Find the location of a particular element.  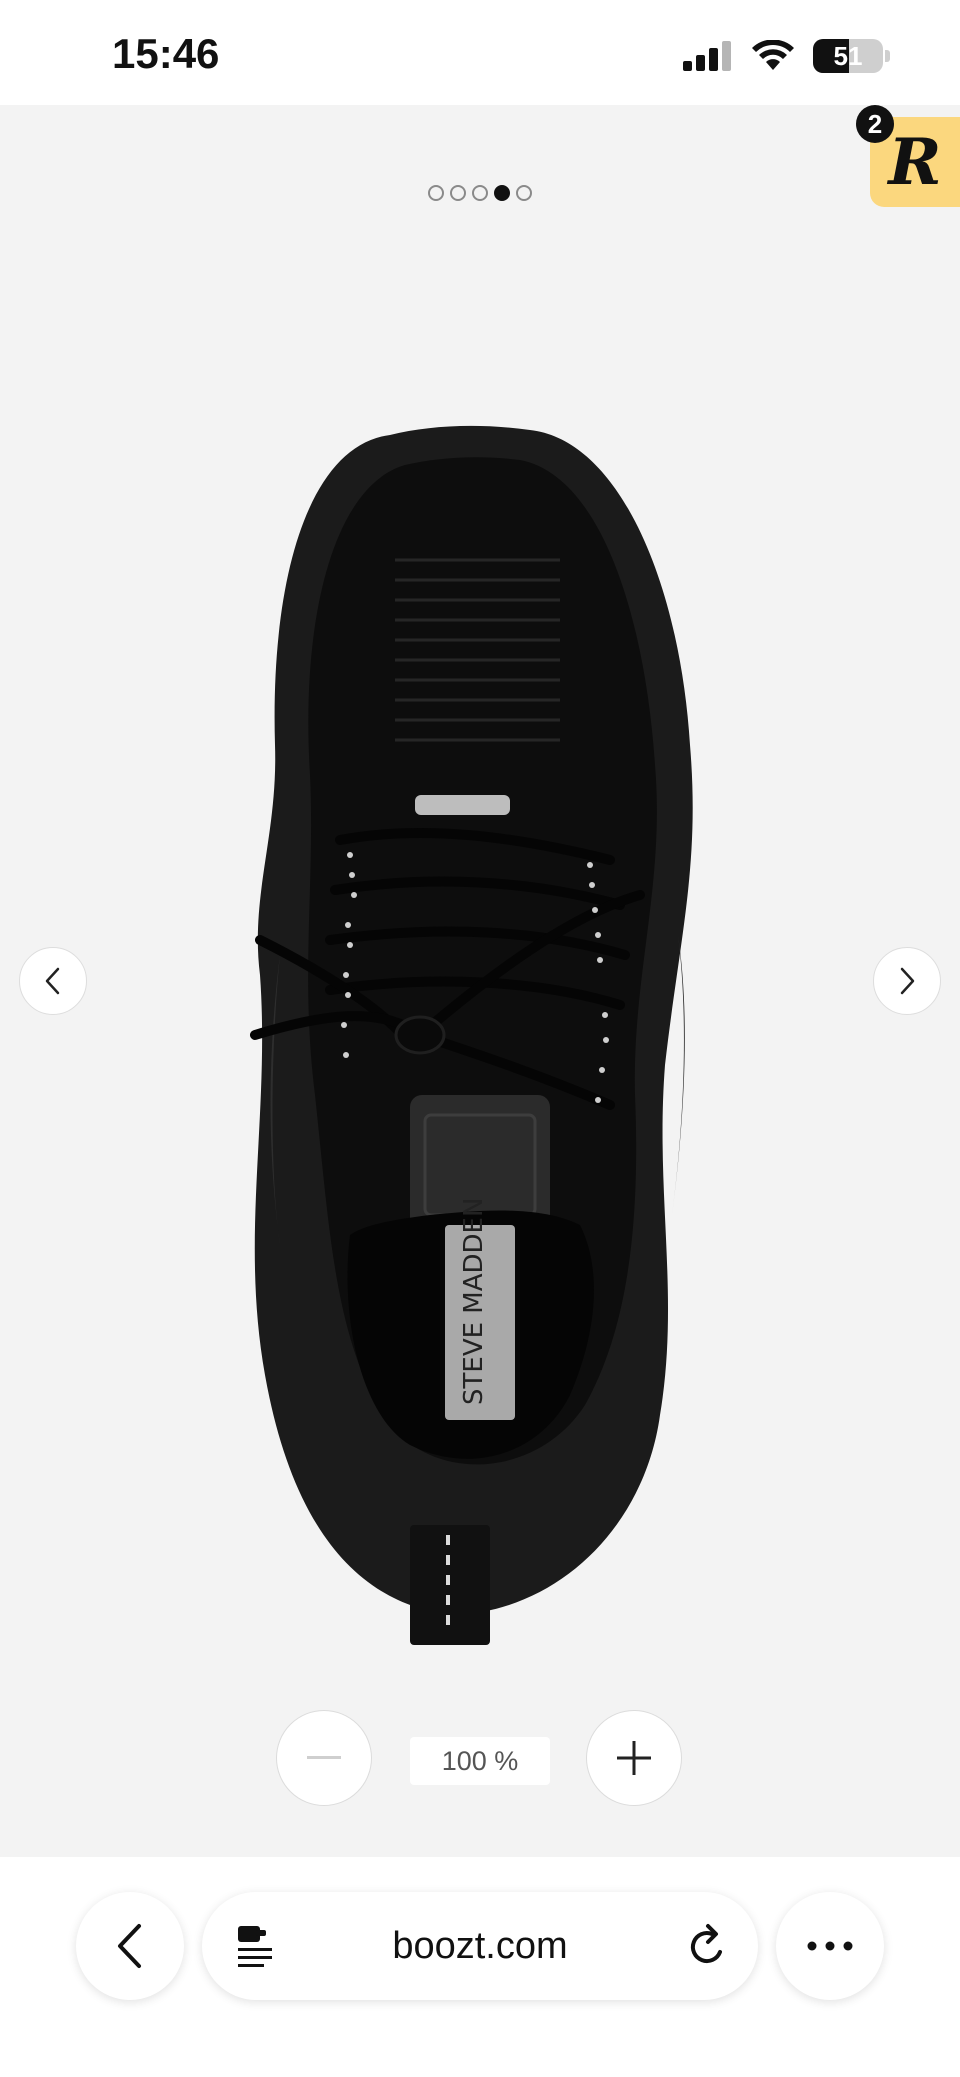

gallery-pagination is located at coordinates (480, 193).